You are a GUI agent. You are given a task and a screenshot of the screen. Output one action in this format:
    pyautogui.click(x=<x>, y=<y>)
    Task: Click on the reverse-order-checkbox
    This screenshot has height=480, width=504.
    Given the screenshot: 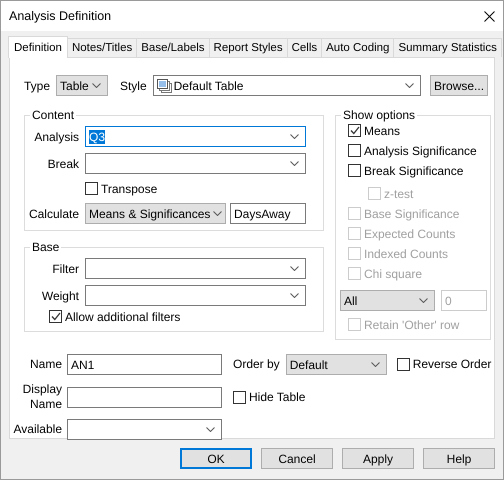 What is the action you would take?
    pyautogui.click(x=403, y=364)
    